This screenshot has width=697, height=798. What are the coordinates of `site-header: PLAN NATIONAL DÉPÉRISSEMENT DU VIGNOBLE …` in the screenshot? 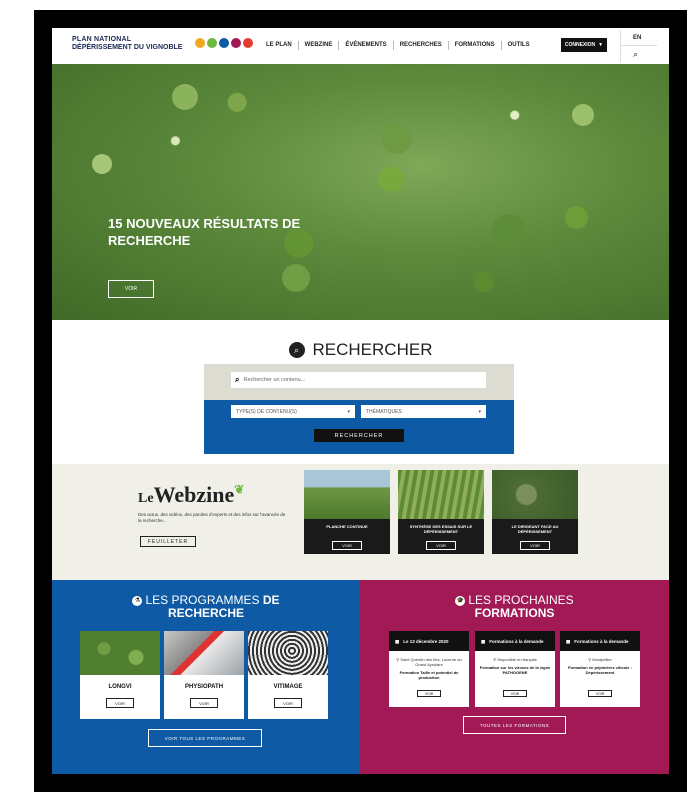 It's located at (360, 46).